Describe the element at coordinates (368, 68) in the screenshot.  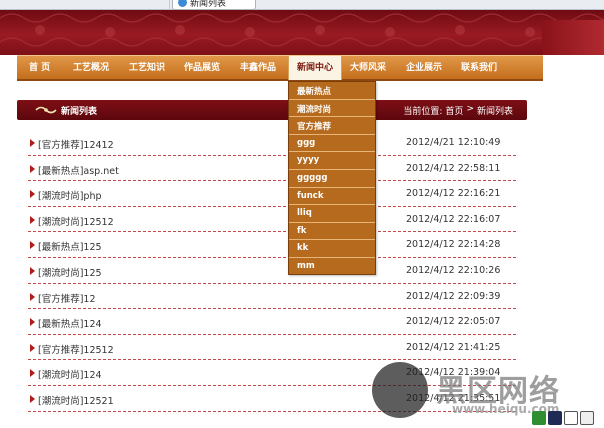
I see `nav-item-masters: 大师风采` at that location.